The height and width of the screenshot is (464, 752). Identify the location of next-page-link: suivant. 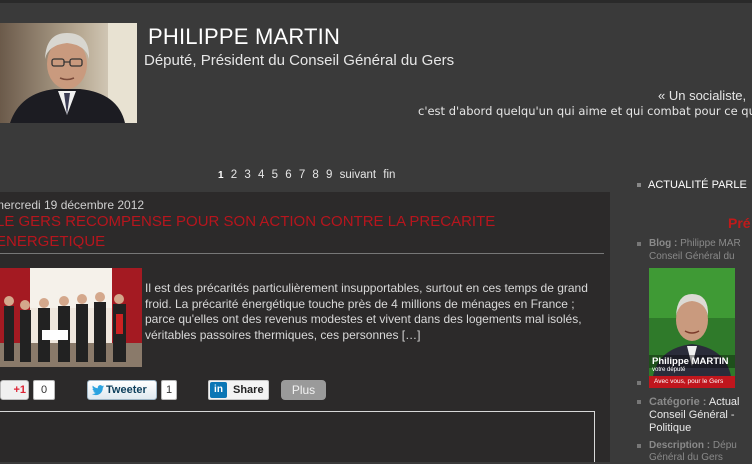
(358, 175).